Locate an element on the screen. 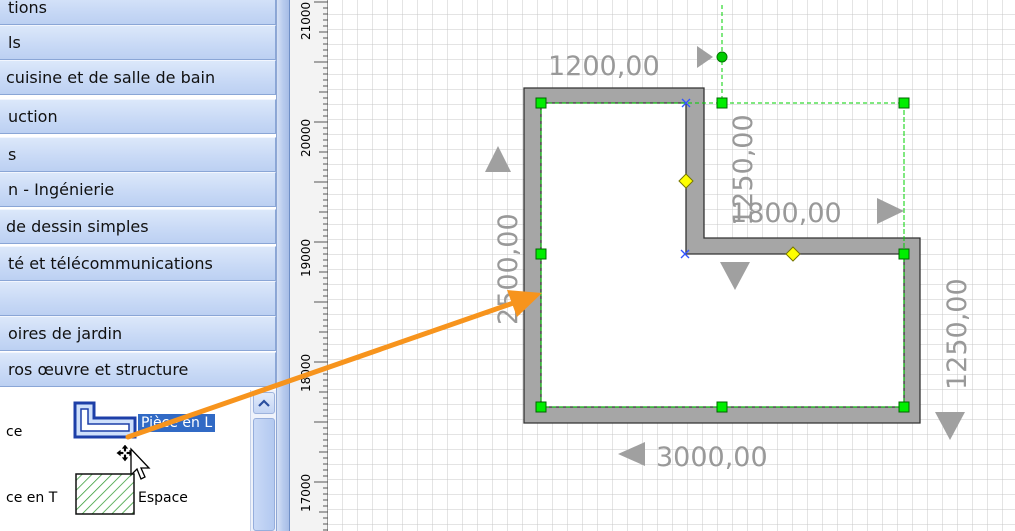 This screenshot has height=531, width=1015. stencil-category-7: de dessin simples is located at coordinates (138, 226).